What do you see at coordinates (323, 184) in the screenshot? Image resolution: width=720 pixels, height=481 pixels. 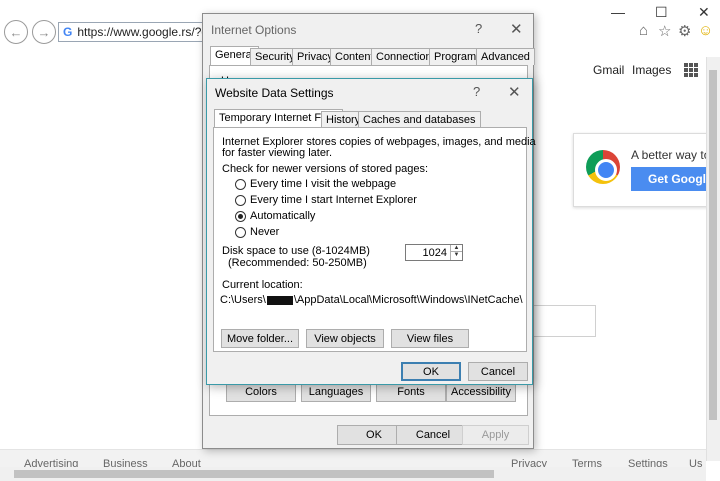 I see `option-every-visit-label: Every time I visit the webpage` at bounding box center [323, 184].